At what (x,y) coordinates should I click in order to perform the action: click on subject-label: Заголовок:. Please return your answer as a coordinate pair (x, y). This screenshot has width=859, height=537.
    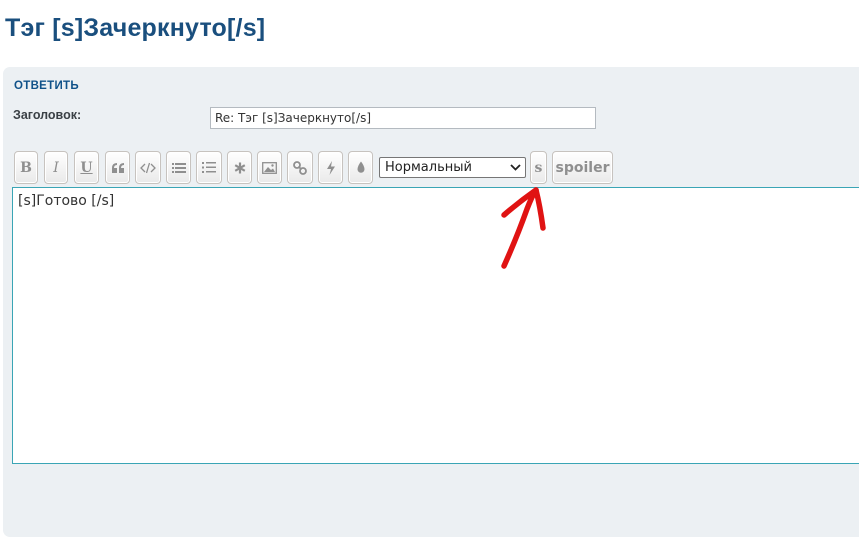
    Looking at the image, I should click on (47, 115).